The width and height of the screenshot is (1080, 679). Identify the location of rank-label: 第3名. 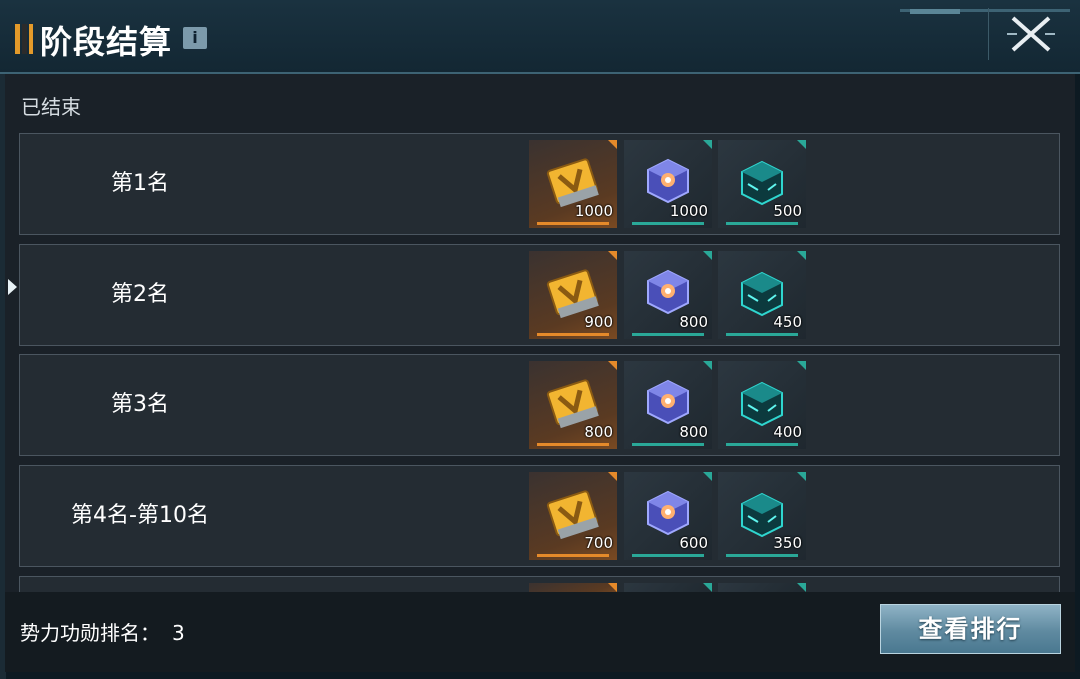
(140, 404).